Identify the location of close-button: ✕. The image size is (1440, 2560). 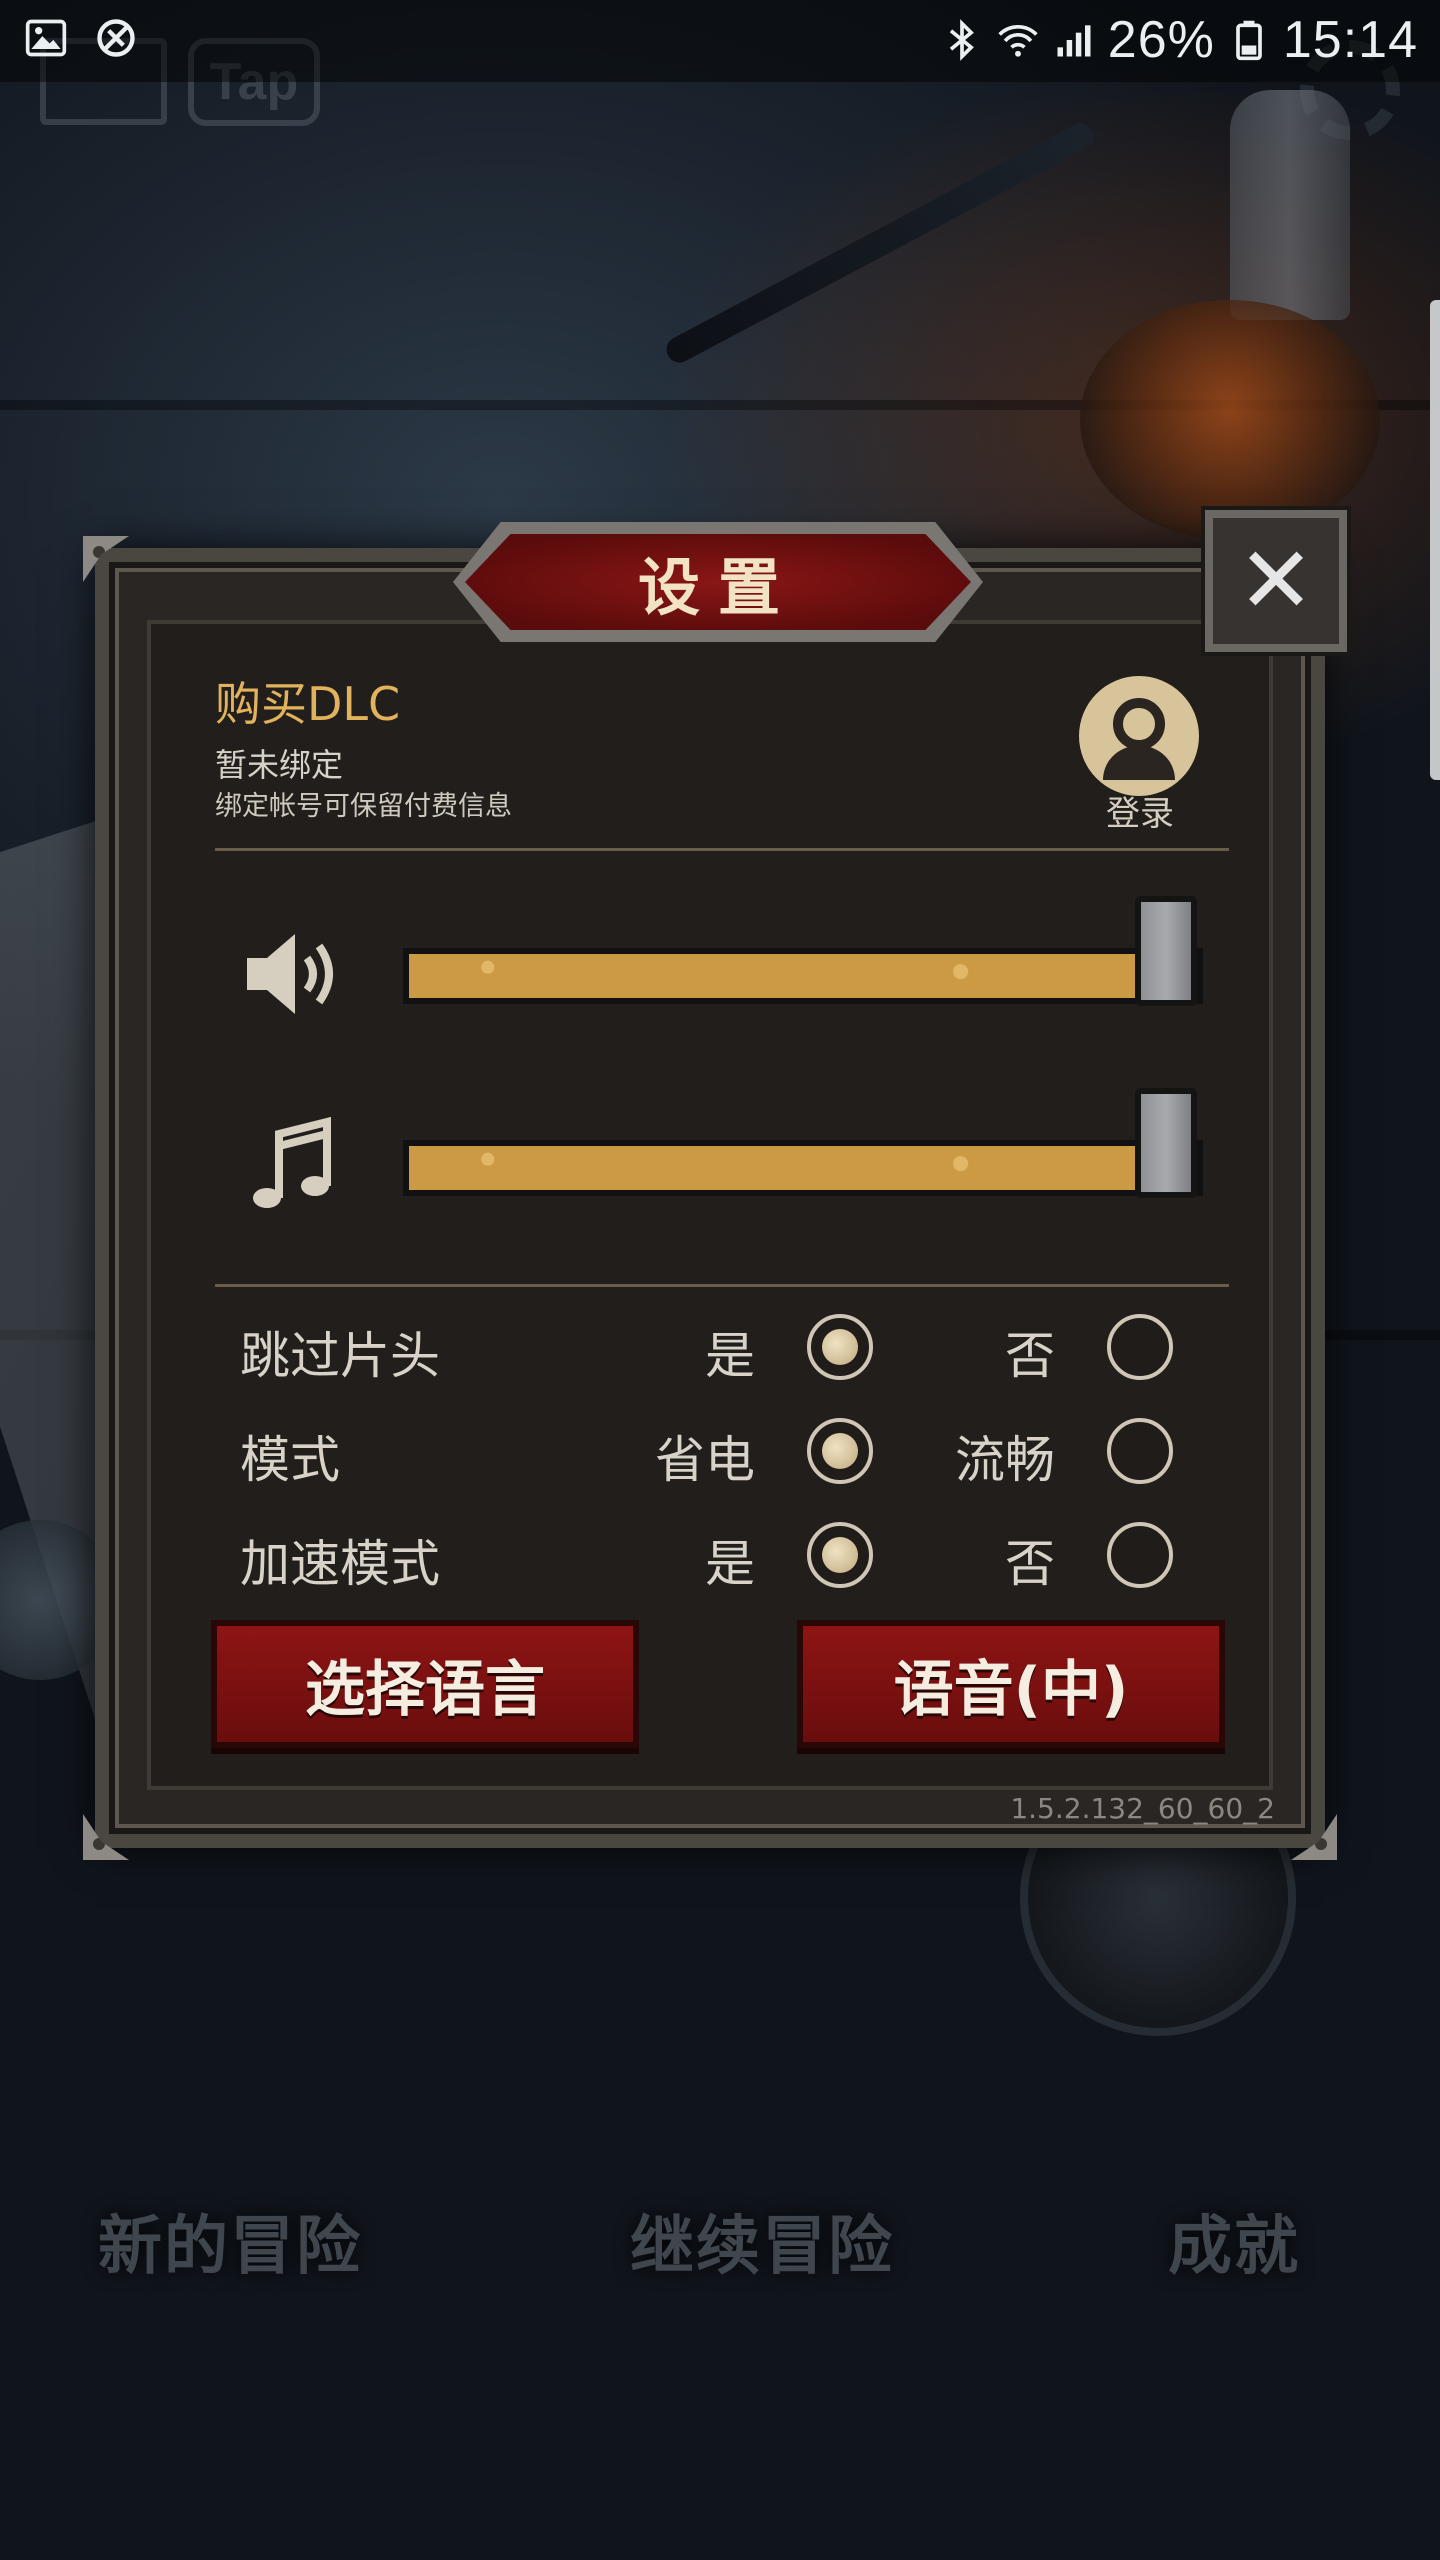
(1276, 581).